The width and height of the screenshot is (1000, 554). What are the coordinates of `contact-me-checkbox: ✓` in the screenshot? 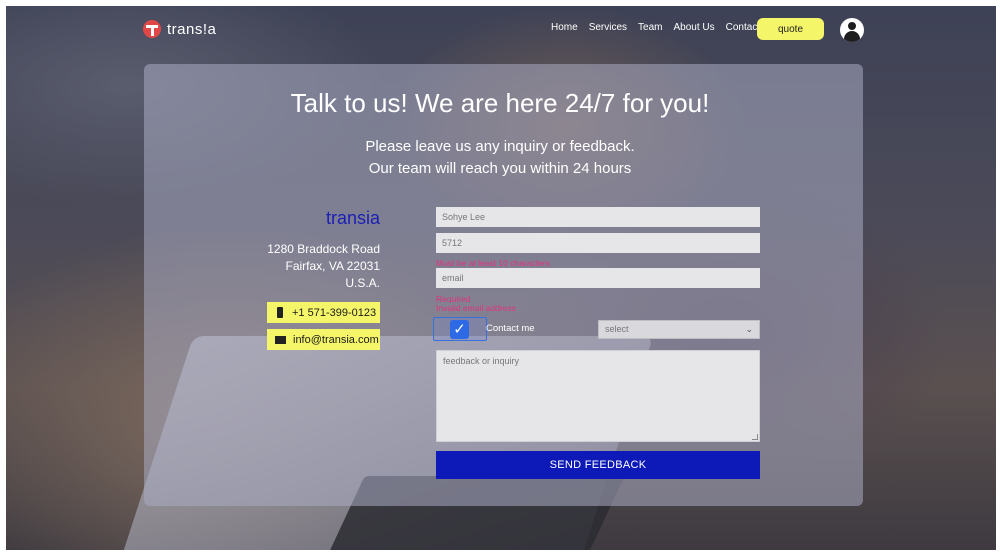 It's located at (460, 329).